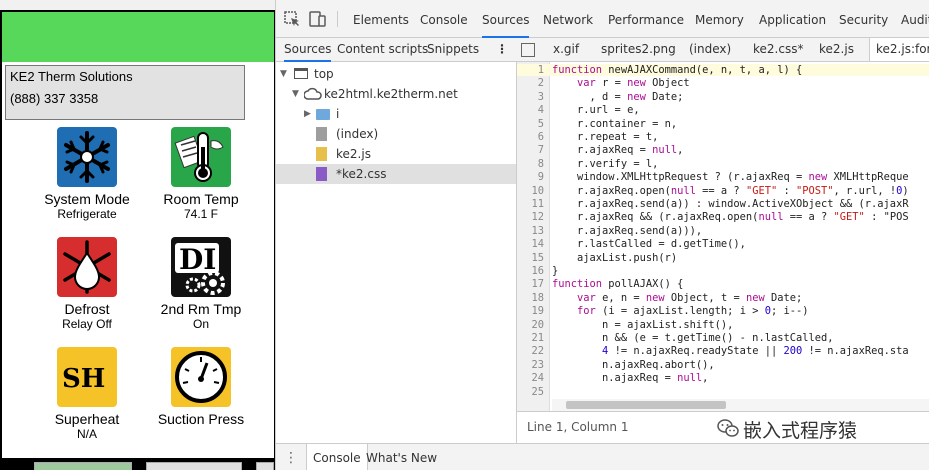 This screenshot has width=929, height=470. I want to click on code-line: 5 r.container = n,, so click(723, 124).